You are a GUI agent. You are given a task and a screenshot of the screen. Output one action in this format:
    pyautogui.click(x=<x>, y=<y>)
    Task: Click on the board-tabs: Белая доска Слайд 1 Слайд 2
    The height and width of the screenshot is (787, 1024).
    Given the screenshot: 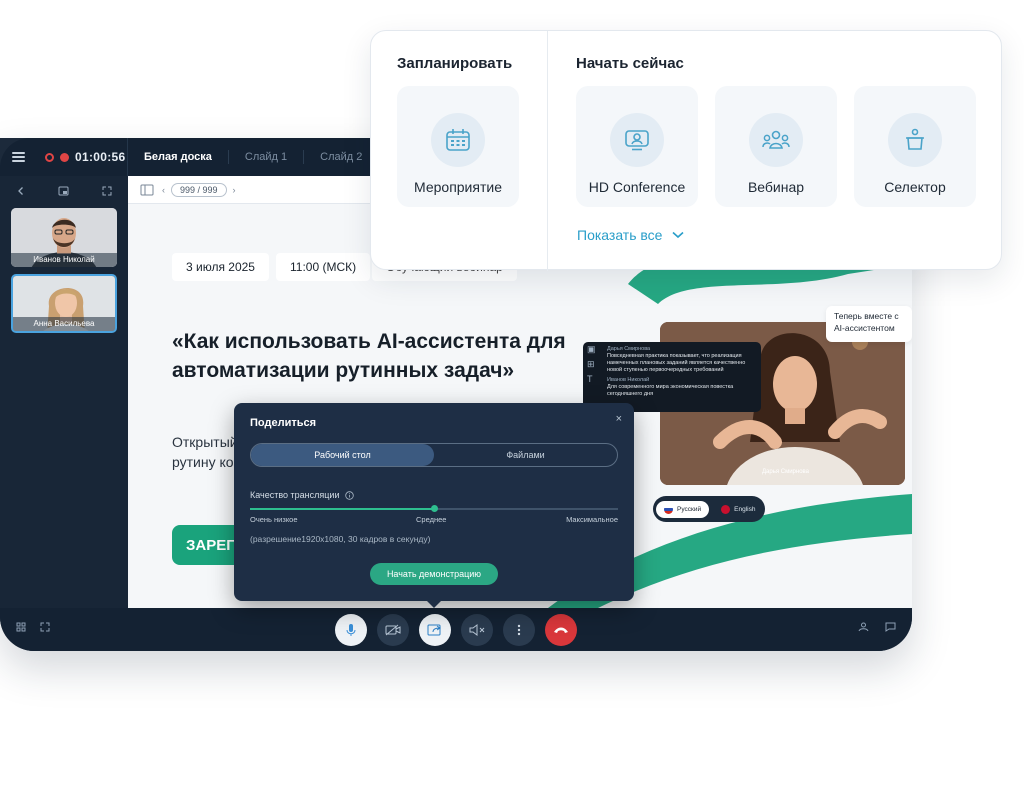 What is the action you would take?
    pyautogui.click(x=253, y=157)
    